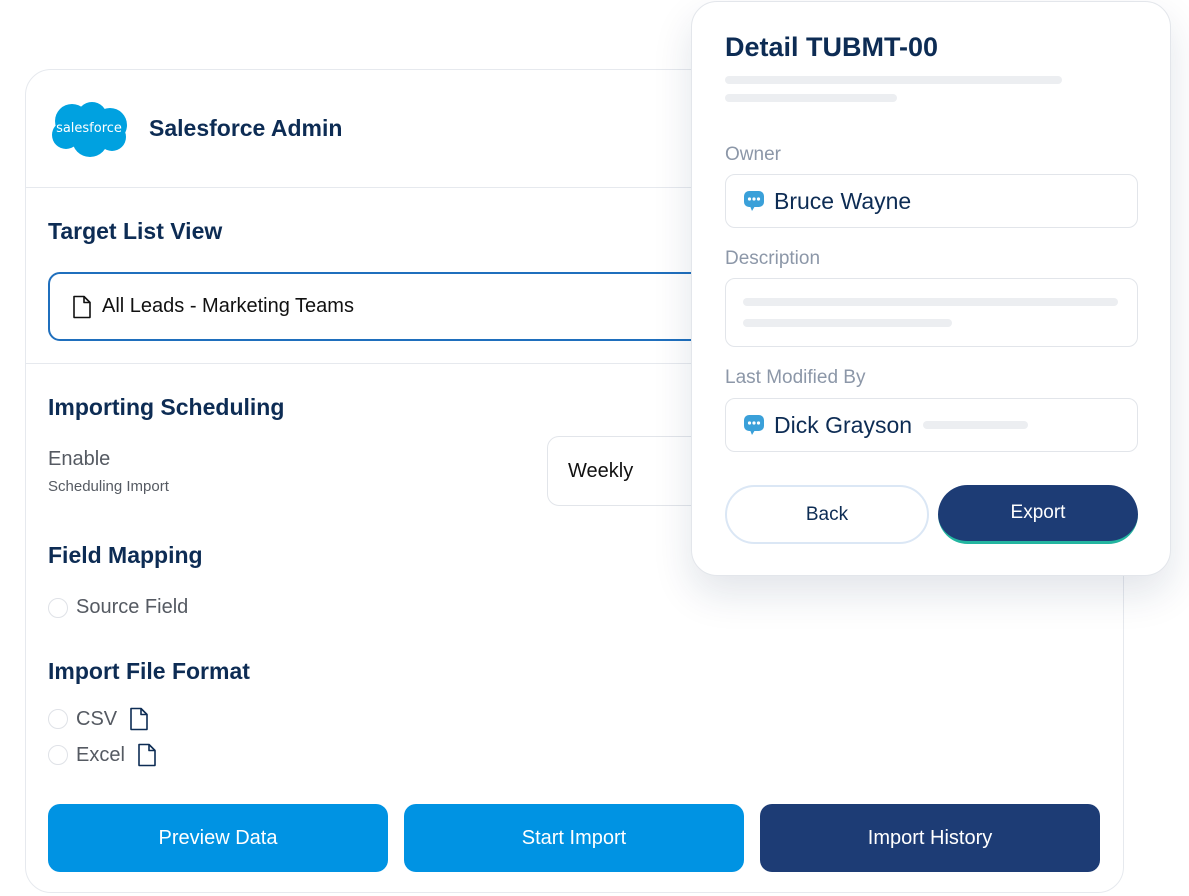  I want to click on salesforce-logo: salesforce, so click(89, 129).